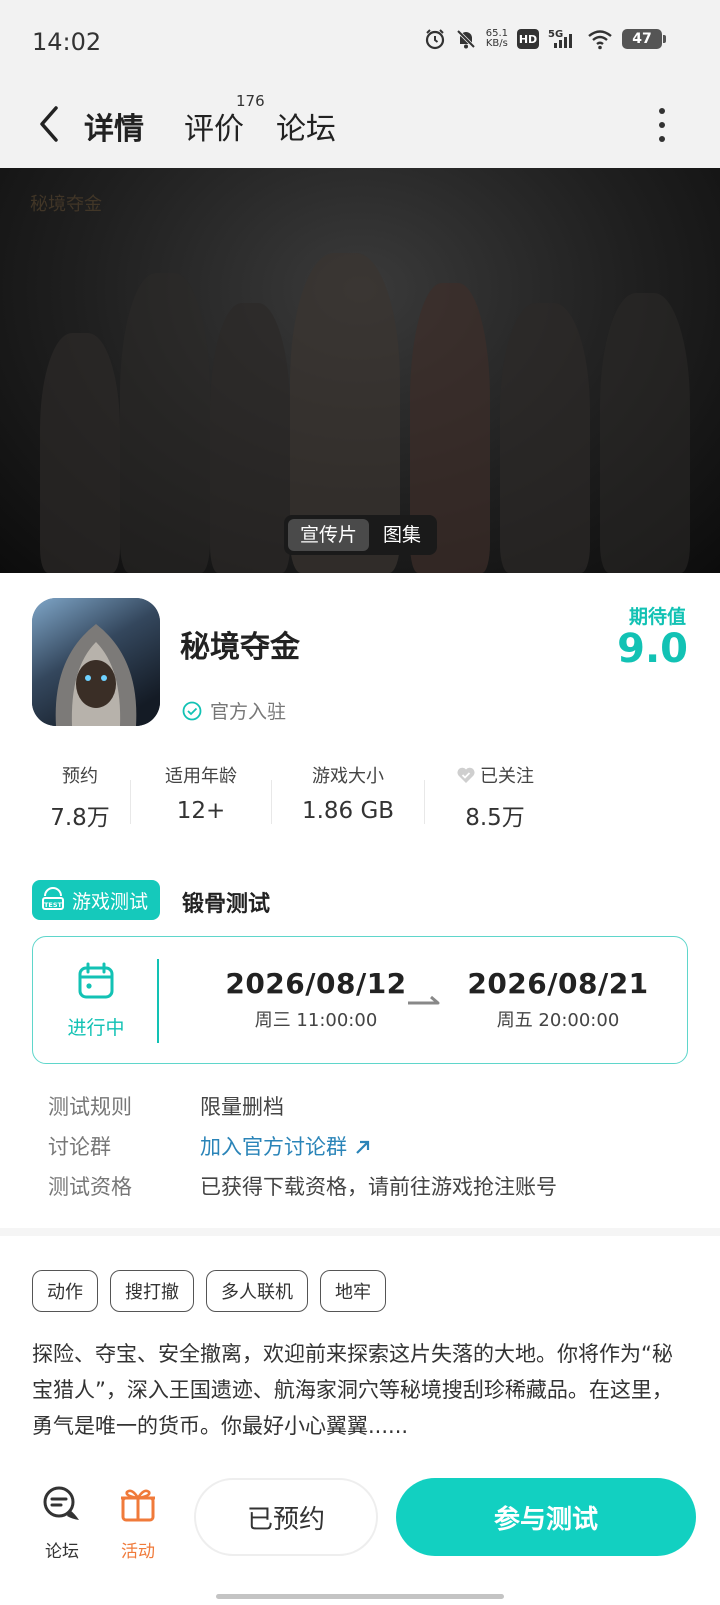 Image resolution: width=720 pixels, height=1605 pixels. Describe the element at coordinates (558, 983) in the screenshot. I see `end-date: 2026/08/21` at that location.